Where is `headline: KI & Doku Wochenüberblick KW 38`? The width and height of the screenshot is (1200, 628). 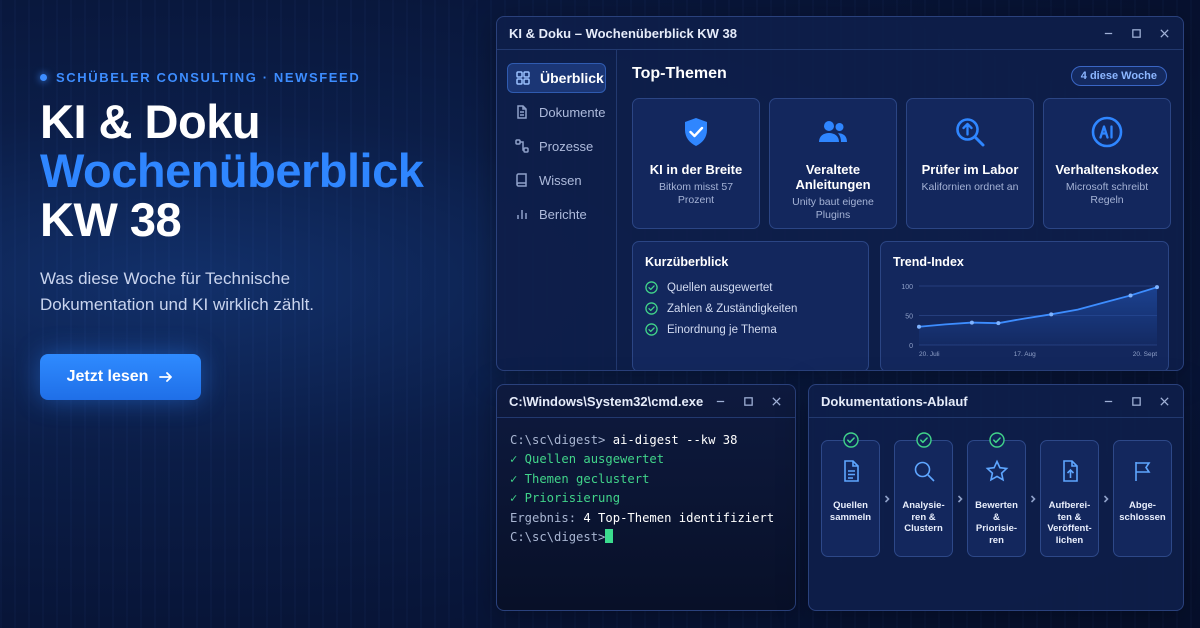 headline: KI & Doku Wochenüberblick KW 38 is located at coordinates (255, 170).